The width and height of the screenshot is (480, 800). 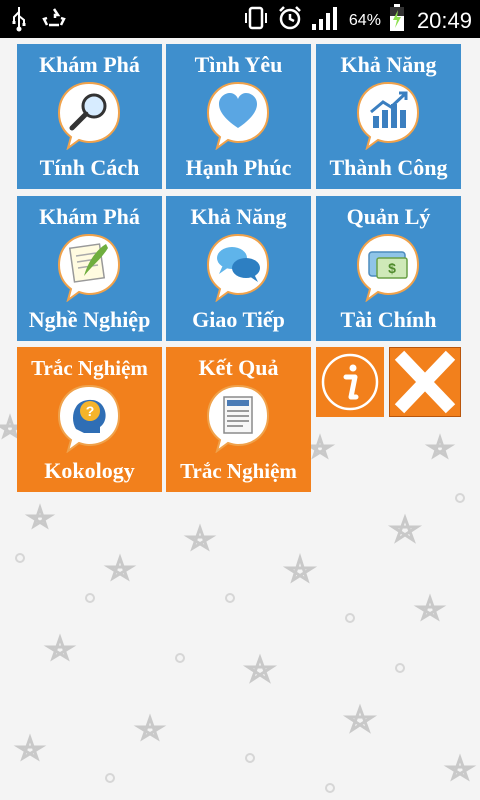 What do you see at coordinates (238, 471) in the screenshot?
I see `tile-subtitle: Trắc Nghiệm` at bounding box center [238, 471].